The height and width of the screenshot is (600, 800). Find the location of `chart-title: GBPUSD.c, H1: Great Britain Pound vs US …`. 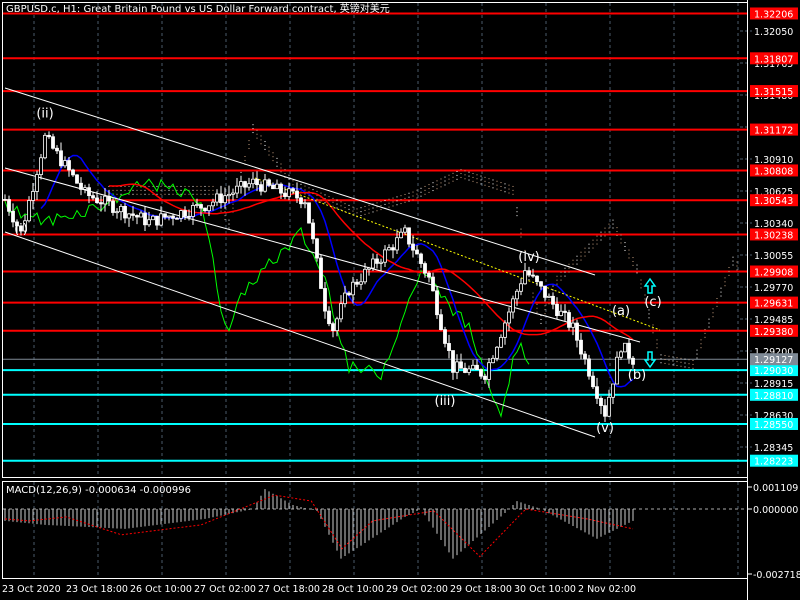

chart-title: GBPUSD.c, H1: Great Britain Pound vs US … is located at coordinates (198, 8).